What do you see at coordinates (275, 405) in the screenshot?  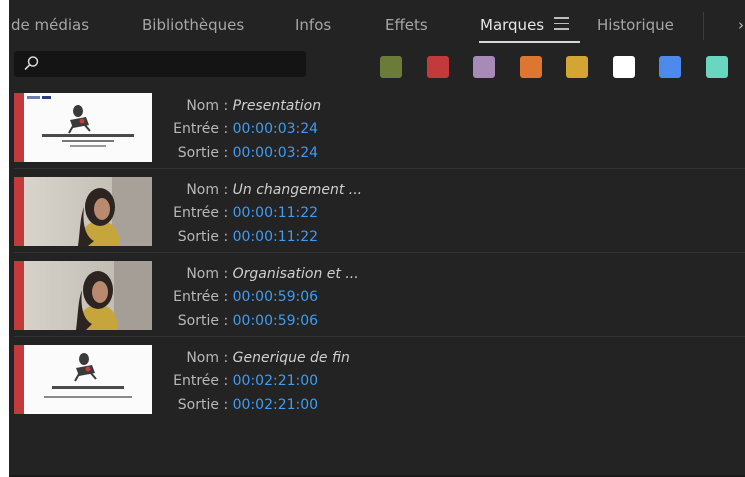 I see `marker-out-timecode: 00:02:21:00` at bounding box center [275, 405].